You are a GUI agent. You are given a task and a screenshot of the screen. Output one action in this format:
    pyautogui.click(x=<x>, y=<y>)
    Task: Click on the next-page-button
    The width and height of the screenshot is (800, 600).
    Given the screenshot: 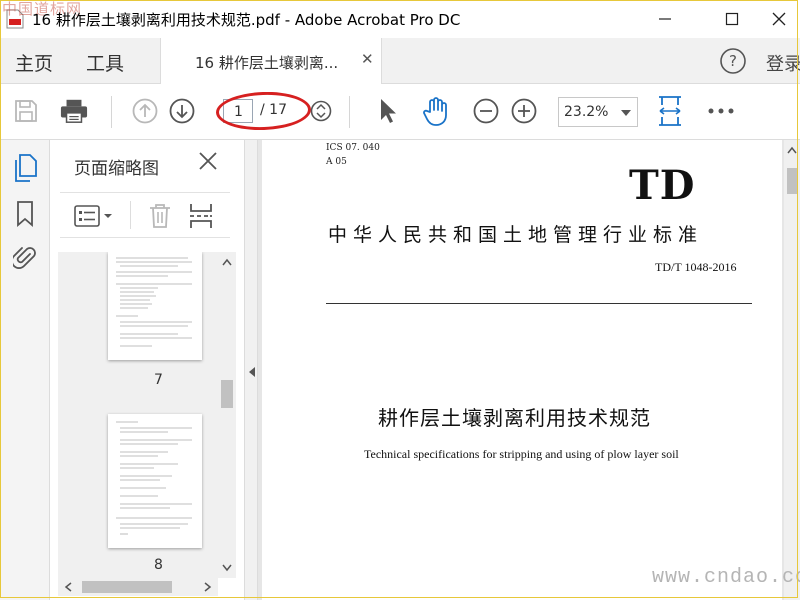 What is the action you would take?
    pyautogui.click(x=182, y=111)
    